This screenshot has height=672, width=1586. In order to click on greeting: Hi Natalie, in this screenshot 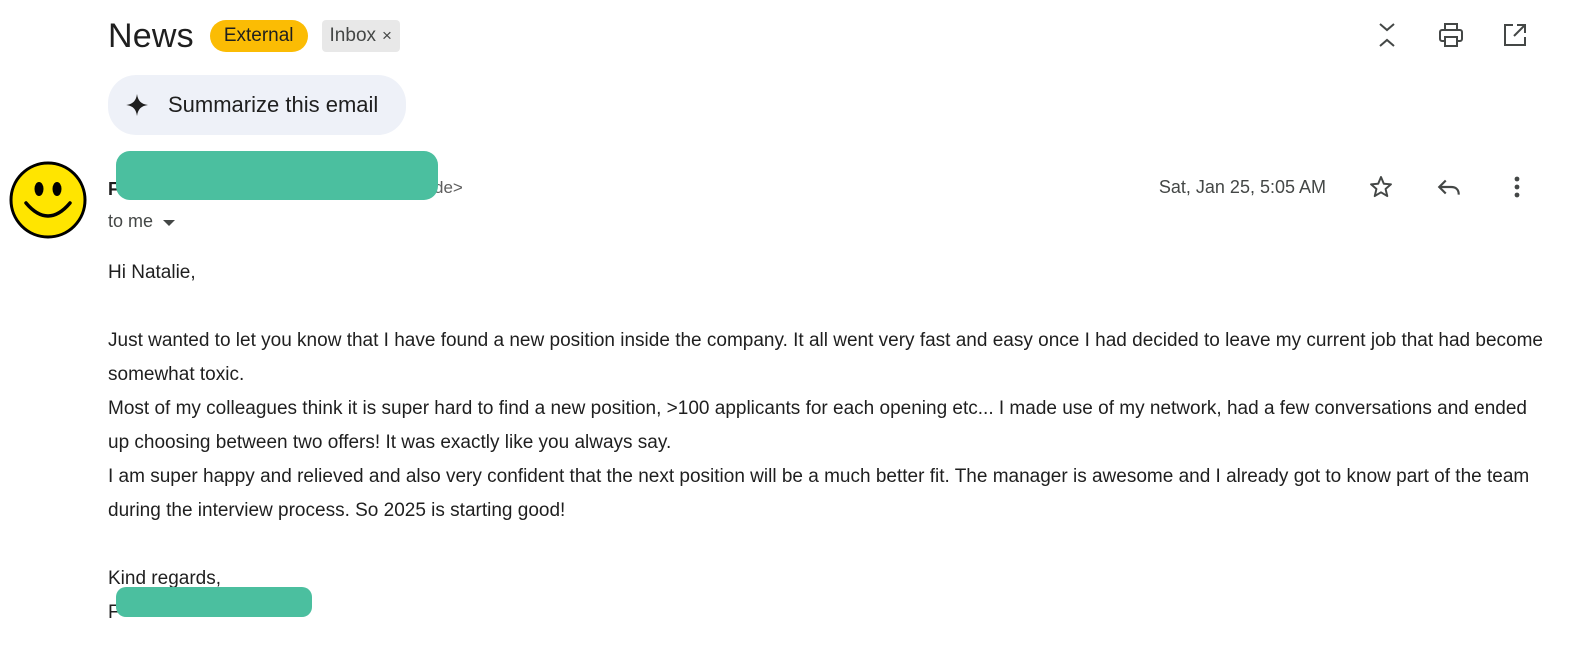, I will do `click(152, 272)`.